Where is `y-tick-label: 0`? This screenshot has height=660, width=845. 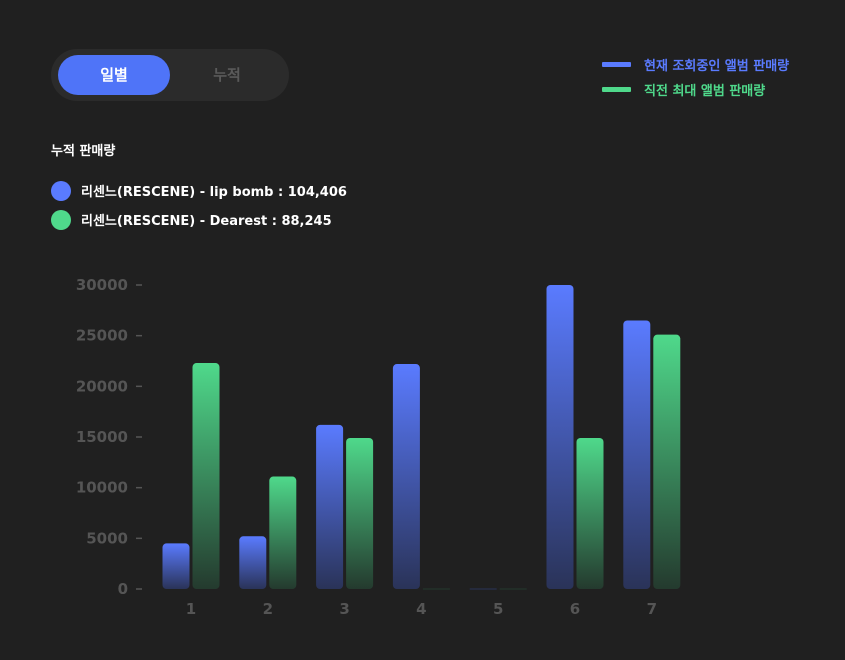 y-tick-label: 0 is located at coordinates (123, 589).